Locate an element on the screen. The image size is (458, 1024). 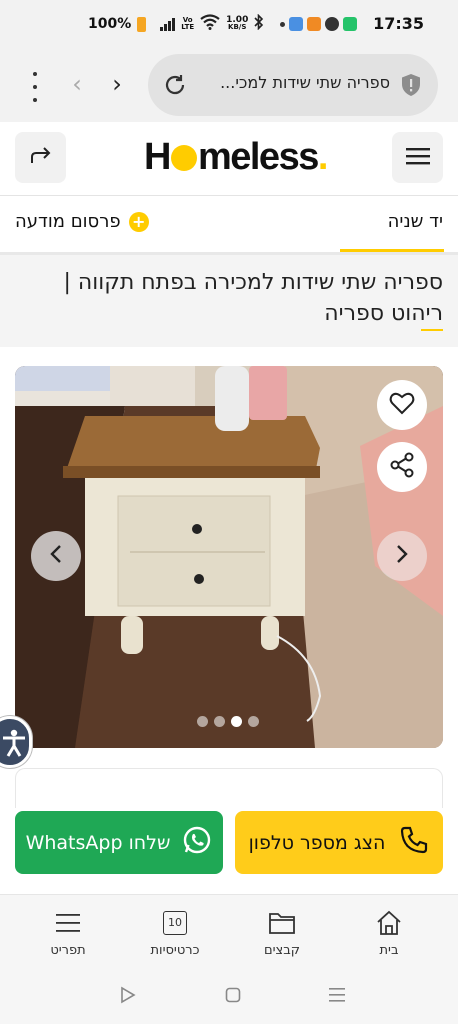
post-ad-link: + פרסום מודעה is located at coordinates (82, 221).